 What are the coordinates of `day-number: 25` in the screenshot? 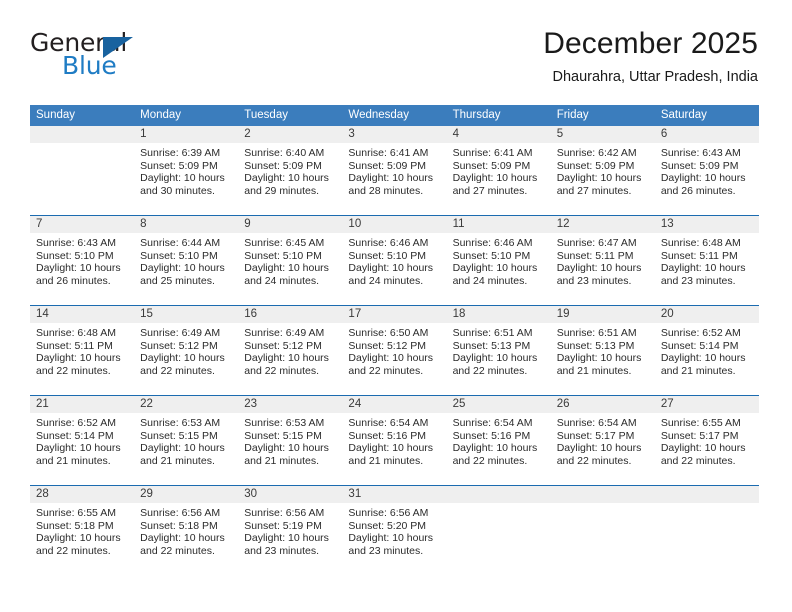 It's located at (498, 404).